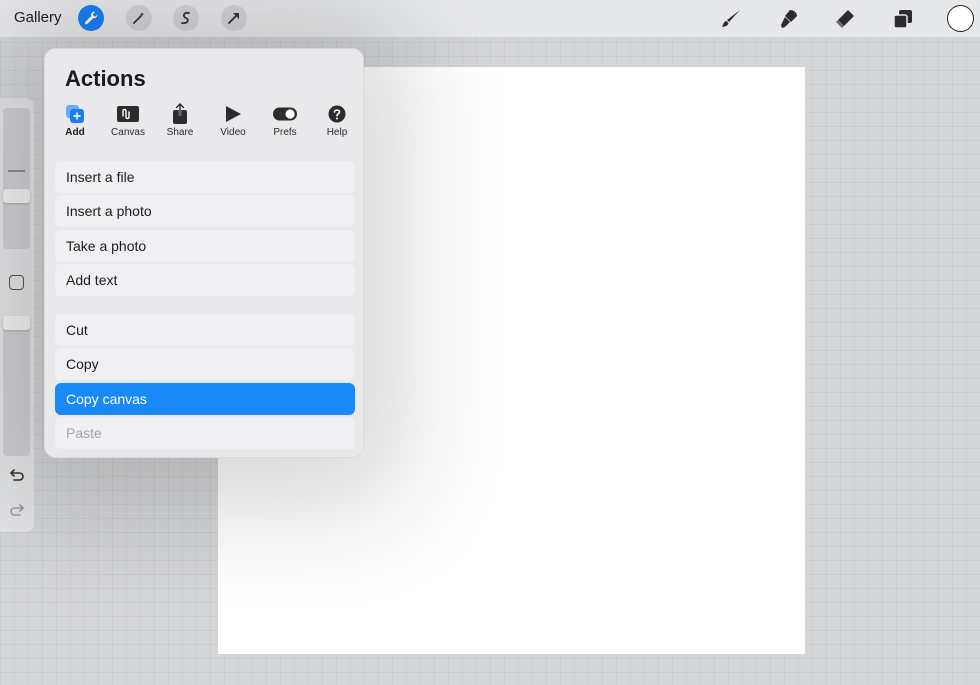  What do you see at coordinates (16, 386) in the screenshot?
I see `brush-opacity-slider` at bounding box center [16, 386].